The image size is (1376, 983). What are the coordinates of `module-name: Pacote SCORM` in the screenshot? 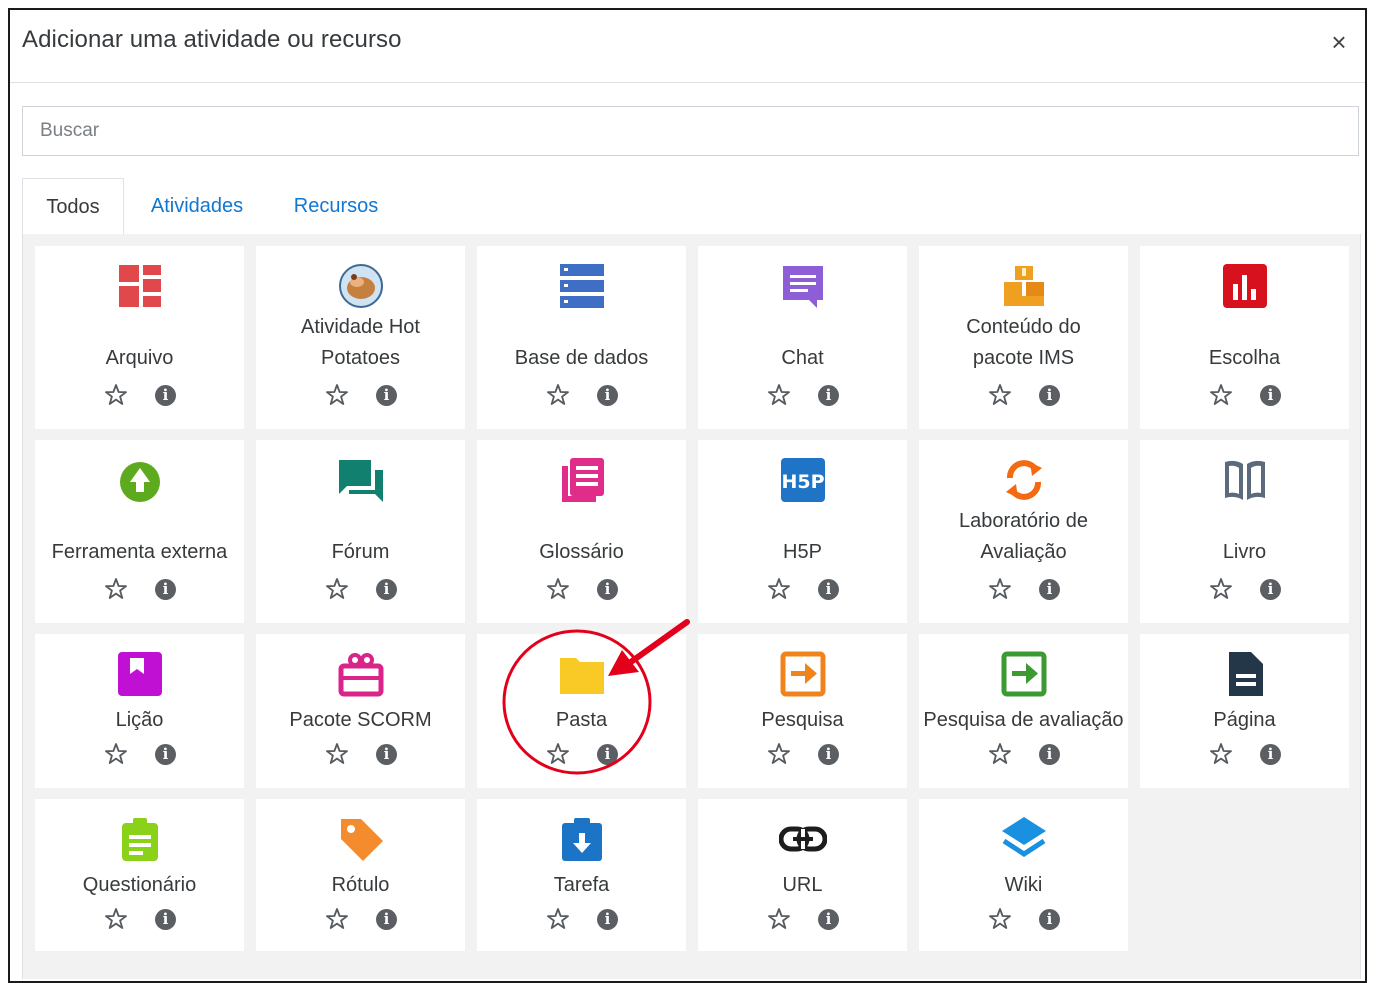 It's located at (360, 720).